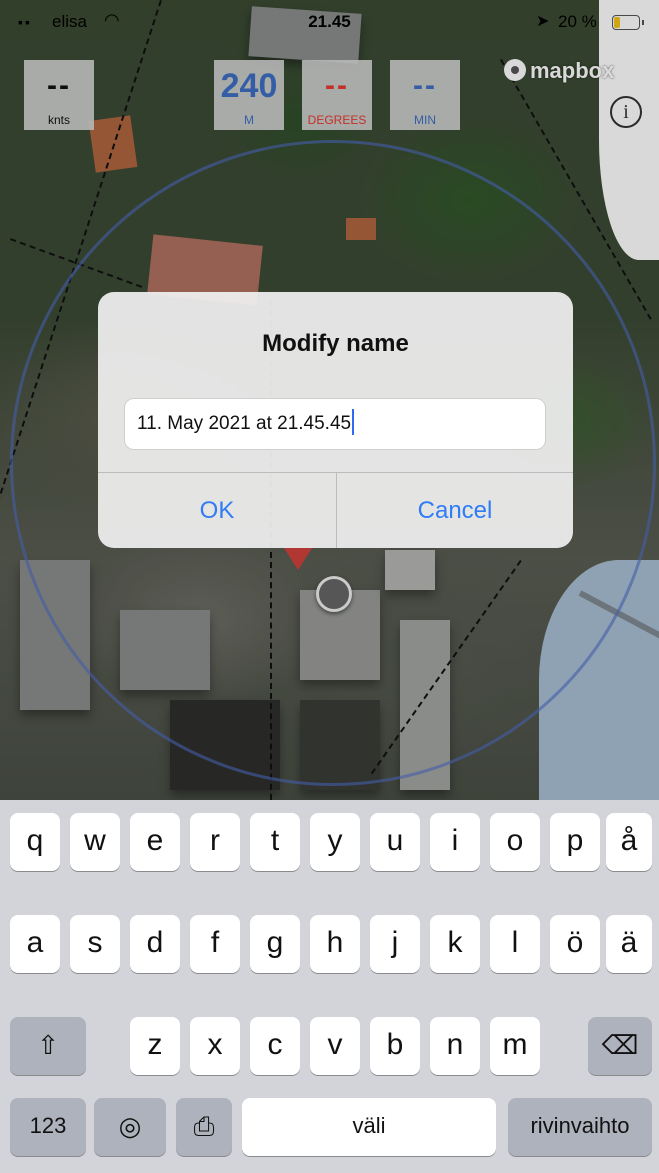 Image resolution: width=659 pixels, height=1173 pixels. I want to click on key-m: m, so click(515, 1046).